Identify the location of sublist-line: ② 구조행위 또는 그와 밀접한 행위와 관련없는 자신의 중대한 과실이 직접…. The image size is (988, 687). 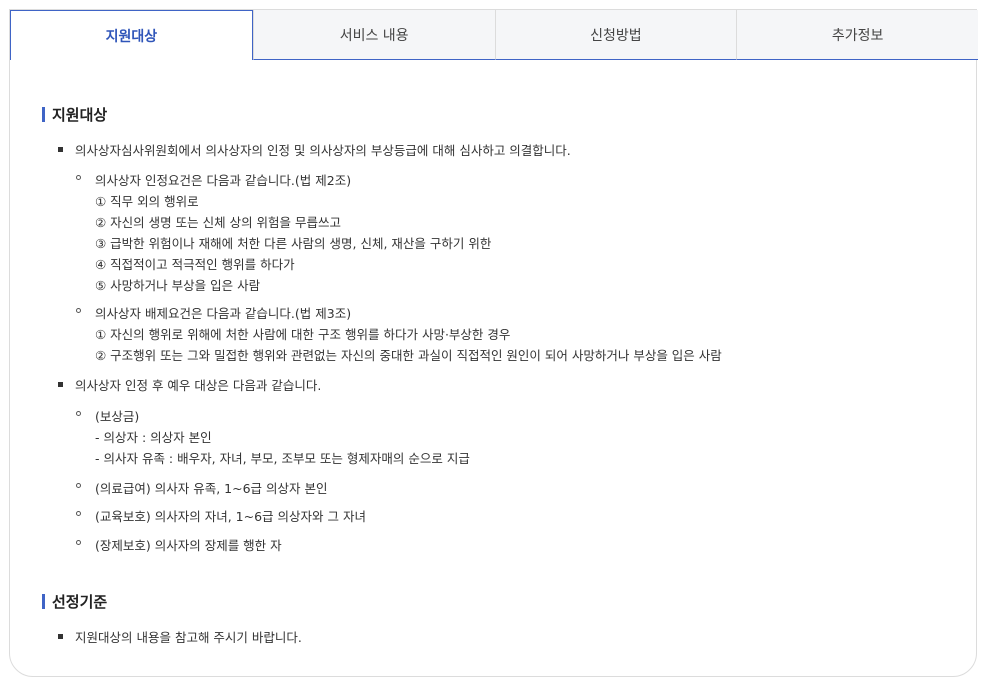
(408, 355).